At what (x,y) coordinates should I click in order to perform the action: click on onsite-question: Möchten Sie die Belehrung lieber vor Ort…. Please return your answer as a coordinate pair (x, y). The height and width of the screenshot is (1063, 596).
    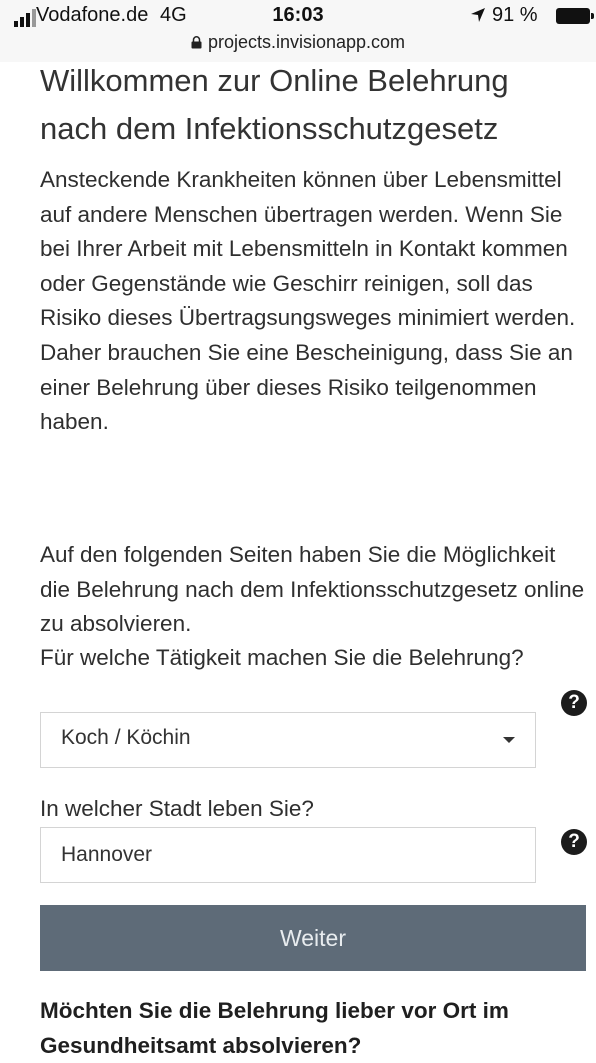
    Looking at the image, I should click on (274, 1028).